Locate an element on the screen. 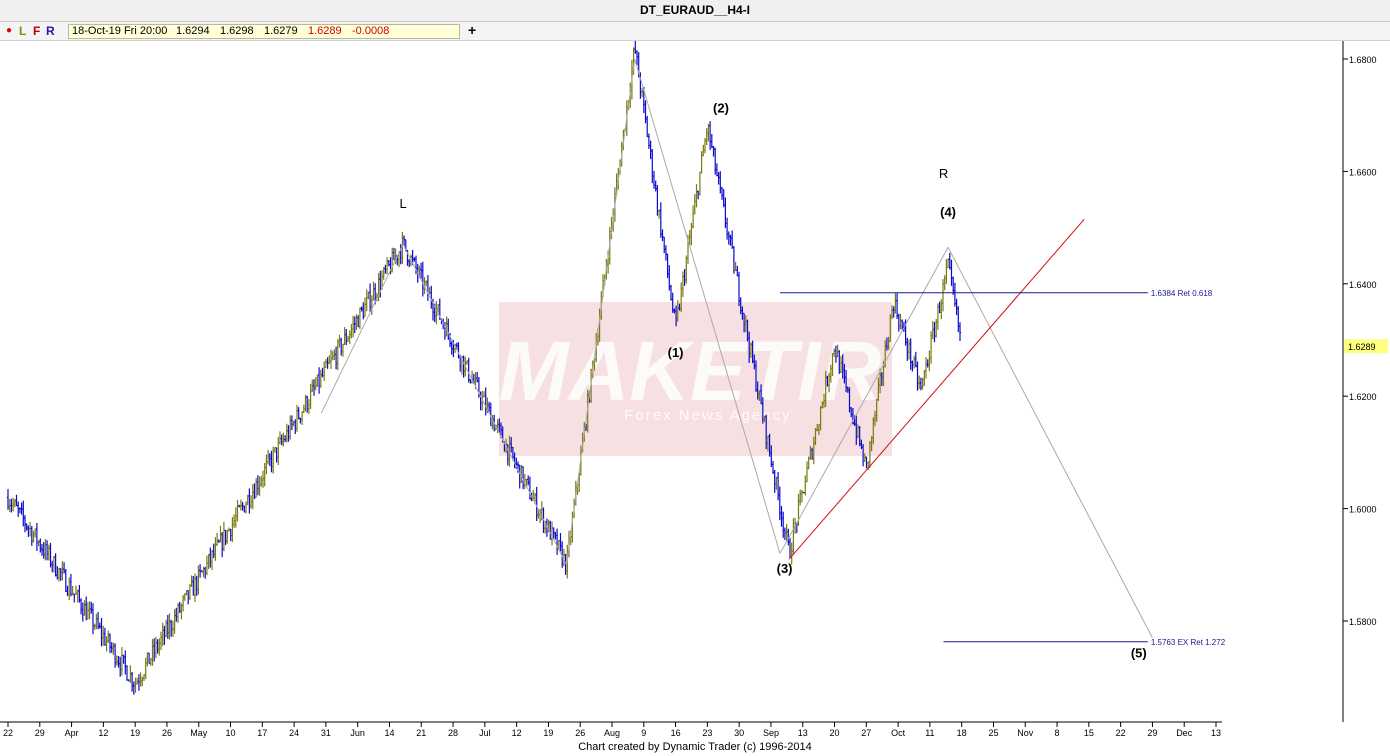  last-price-label: 1.6289 is located at coordinates (1362, 347).